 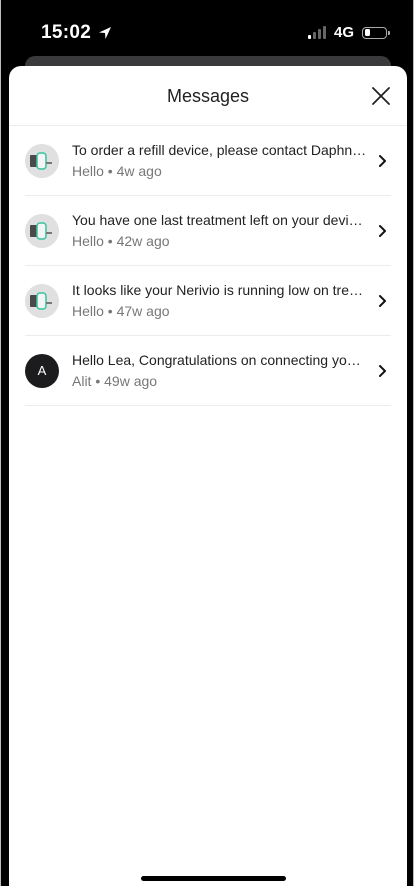 What do you see at coordinates (139, 170) in the screenshot?
I see `message-age: 4w ago` at bounding box center [139, 170].